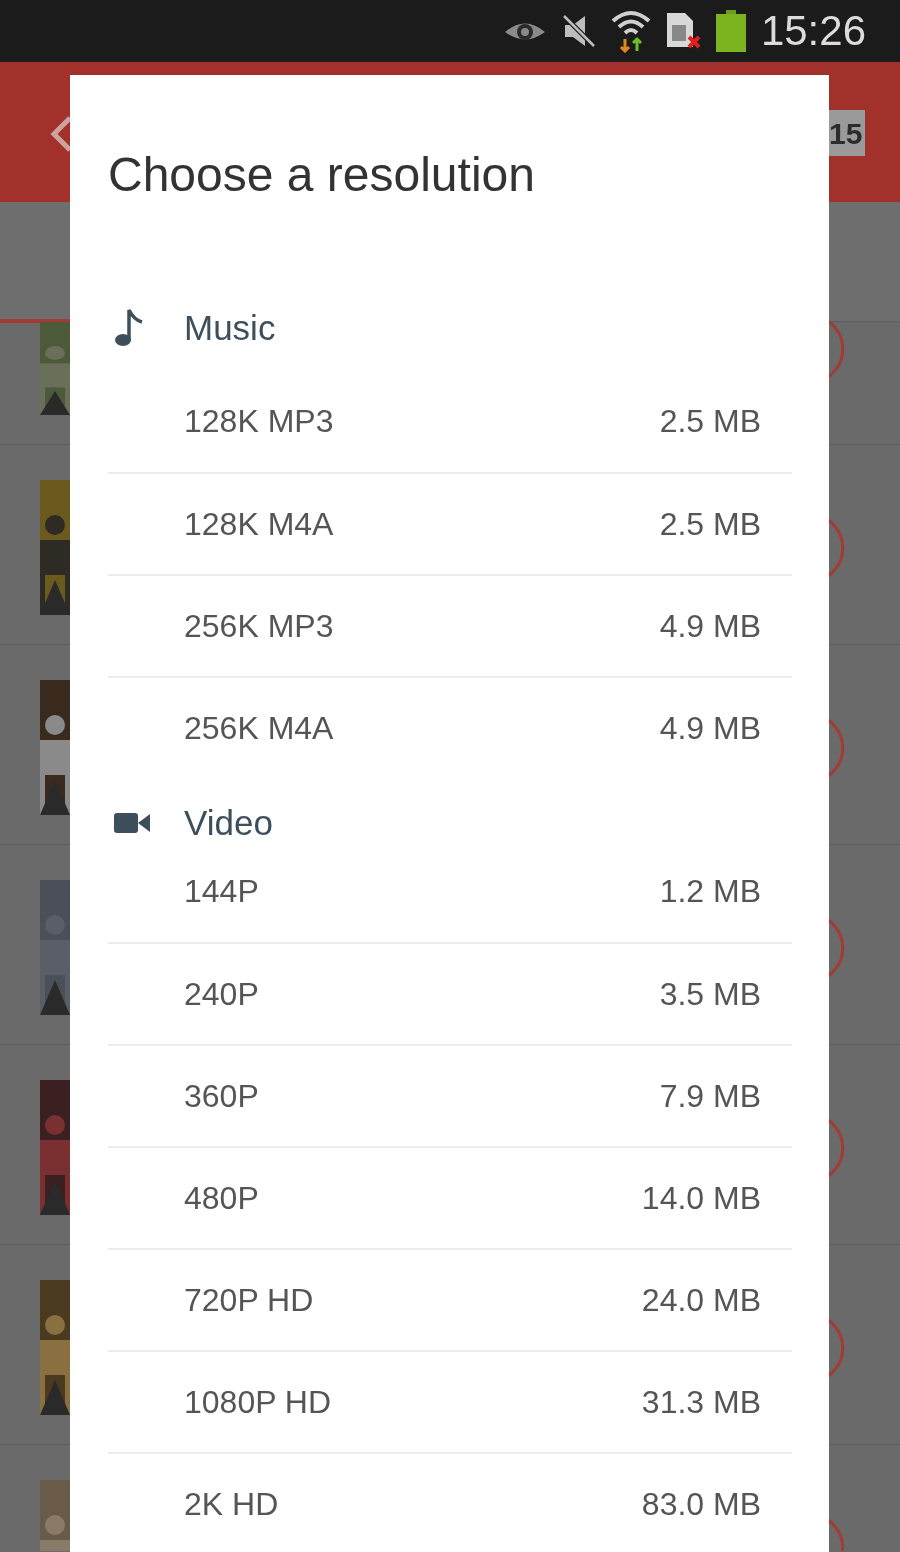 The image size is (900, 1552). I want to click on resolution-option: 256K M4A 4.9 MB, so click(450, 727).